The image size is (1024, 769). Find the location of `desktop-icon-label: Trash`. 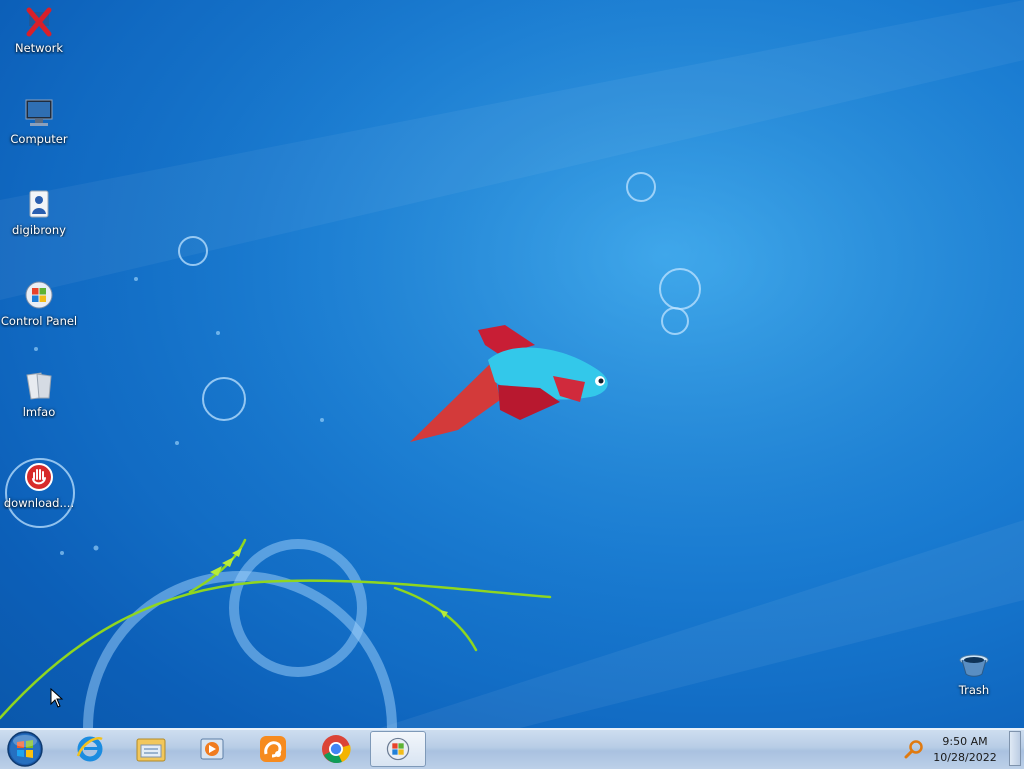

desktop-icon-label: Trash is located at coordinates (974, 690).